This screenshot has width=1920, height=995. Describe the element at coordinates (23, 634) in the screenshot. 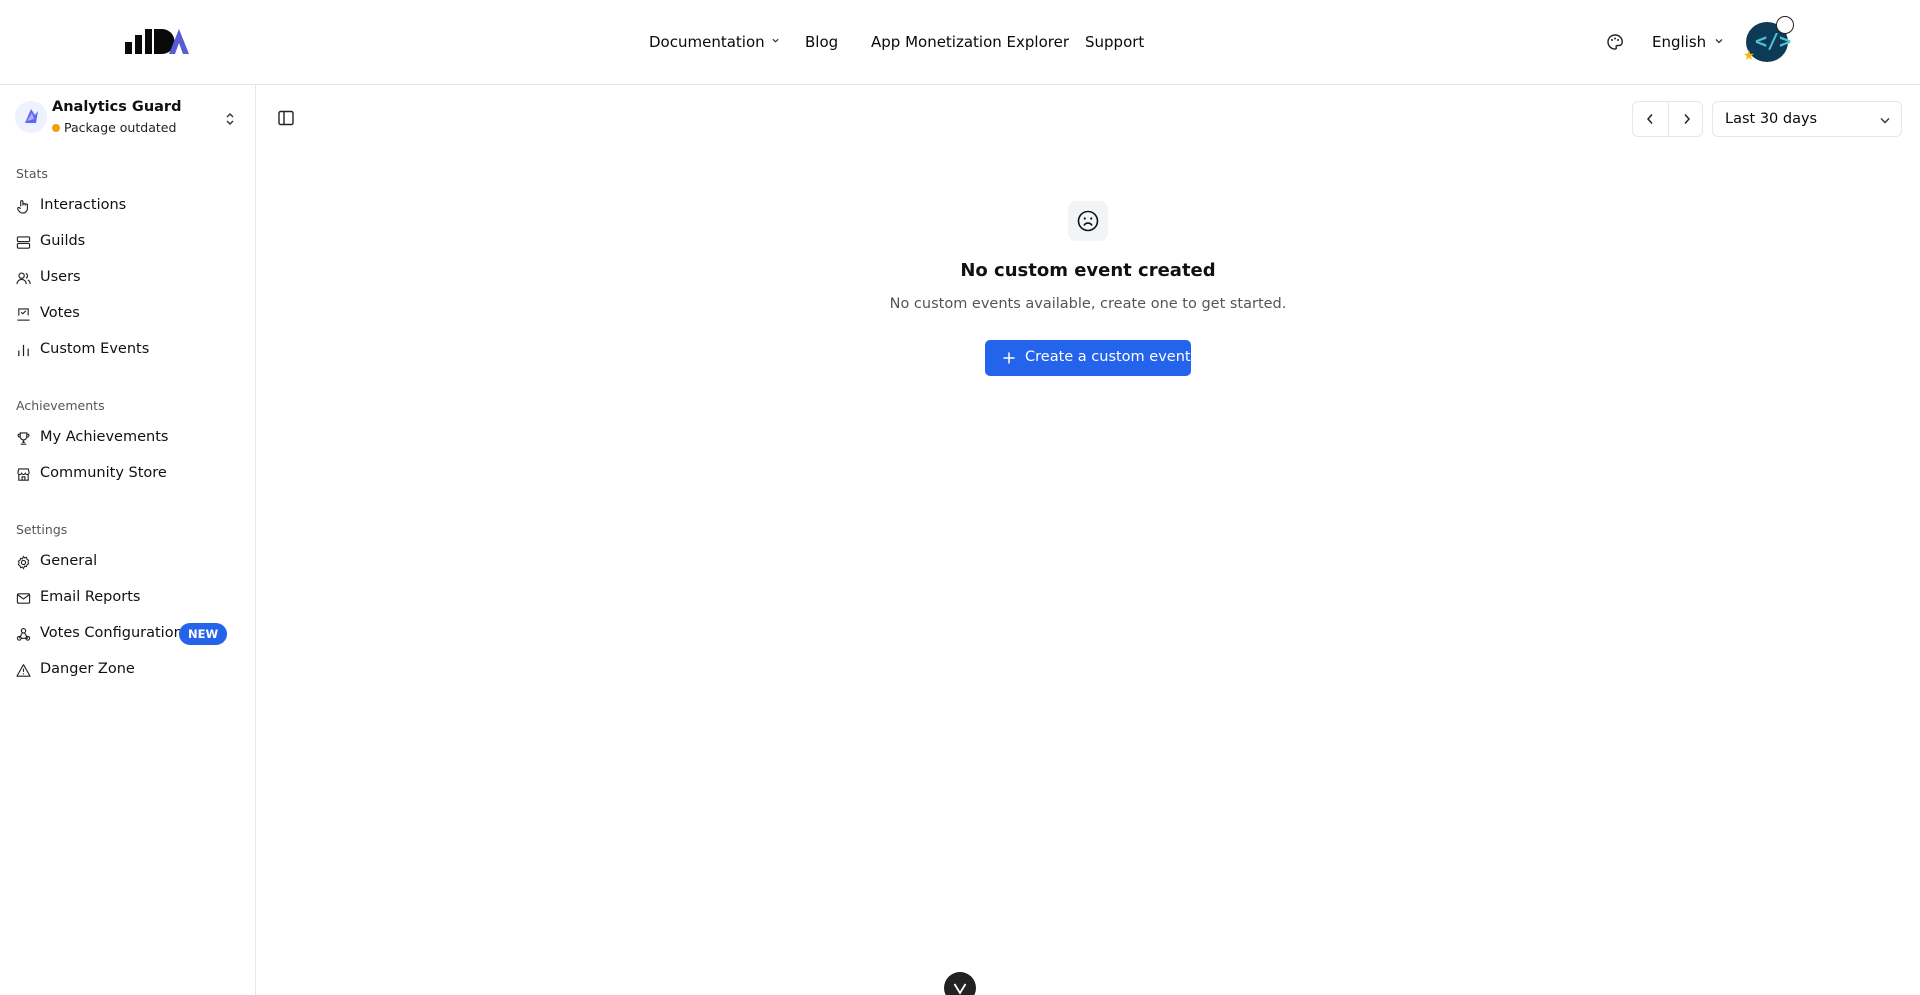

I see `webhook-icon` at that location.